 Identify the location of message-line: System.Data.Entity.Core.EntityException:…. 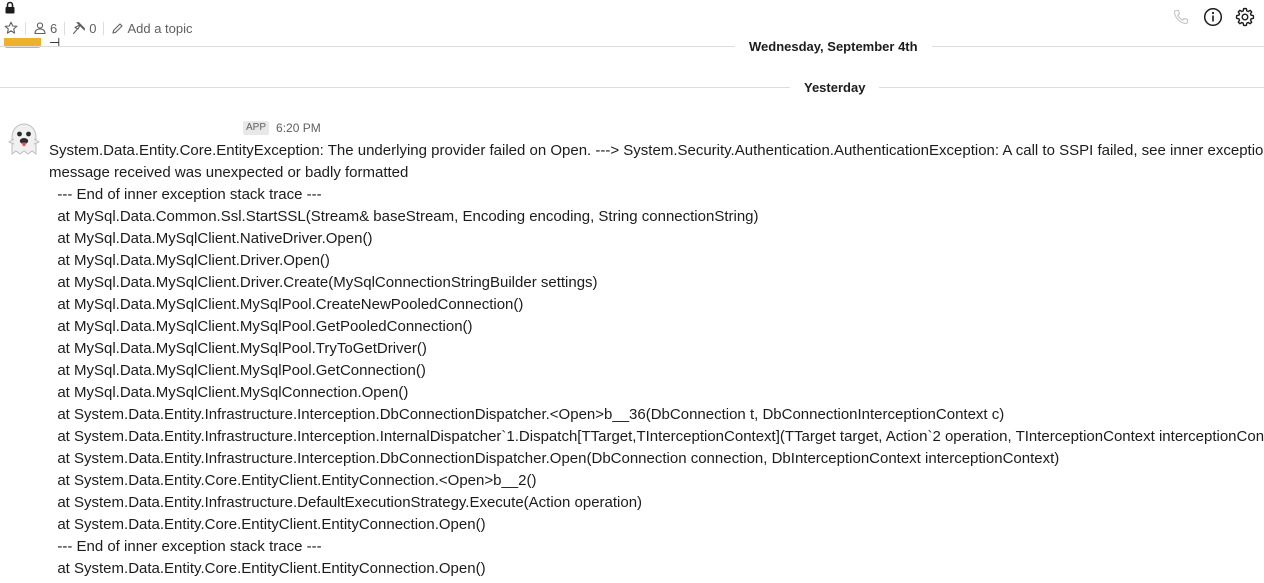
(656, 150).